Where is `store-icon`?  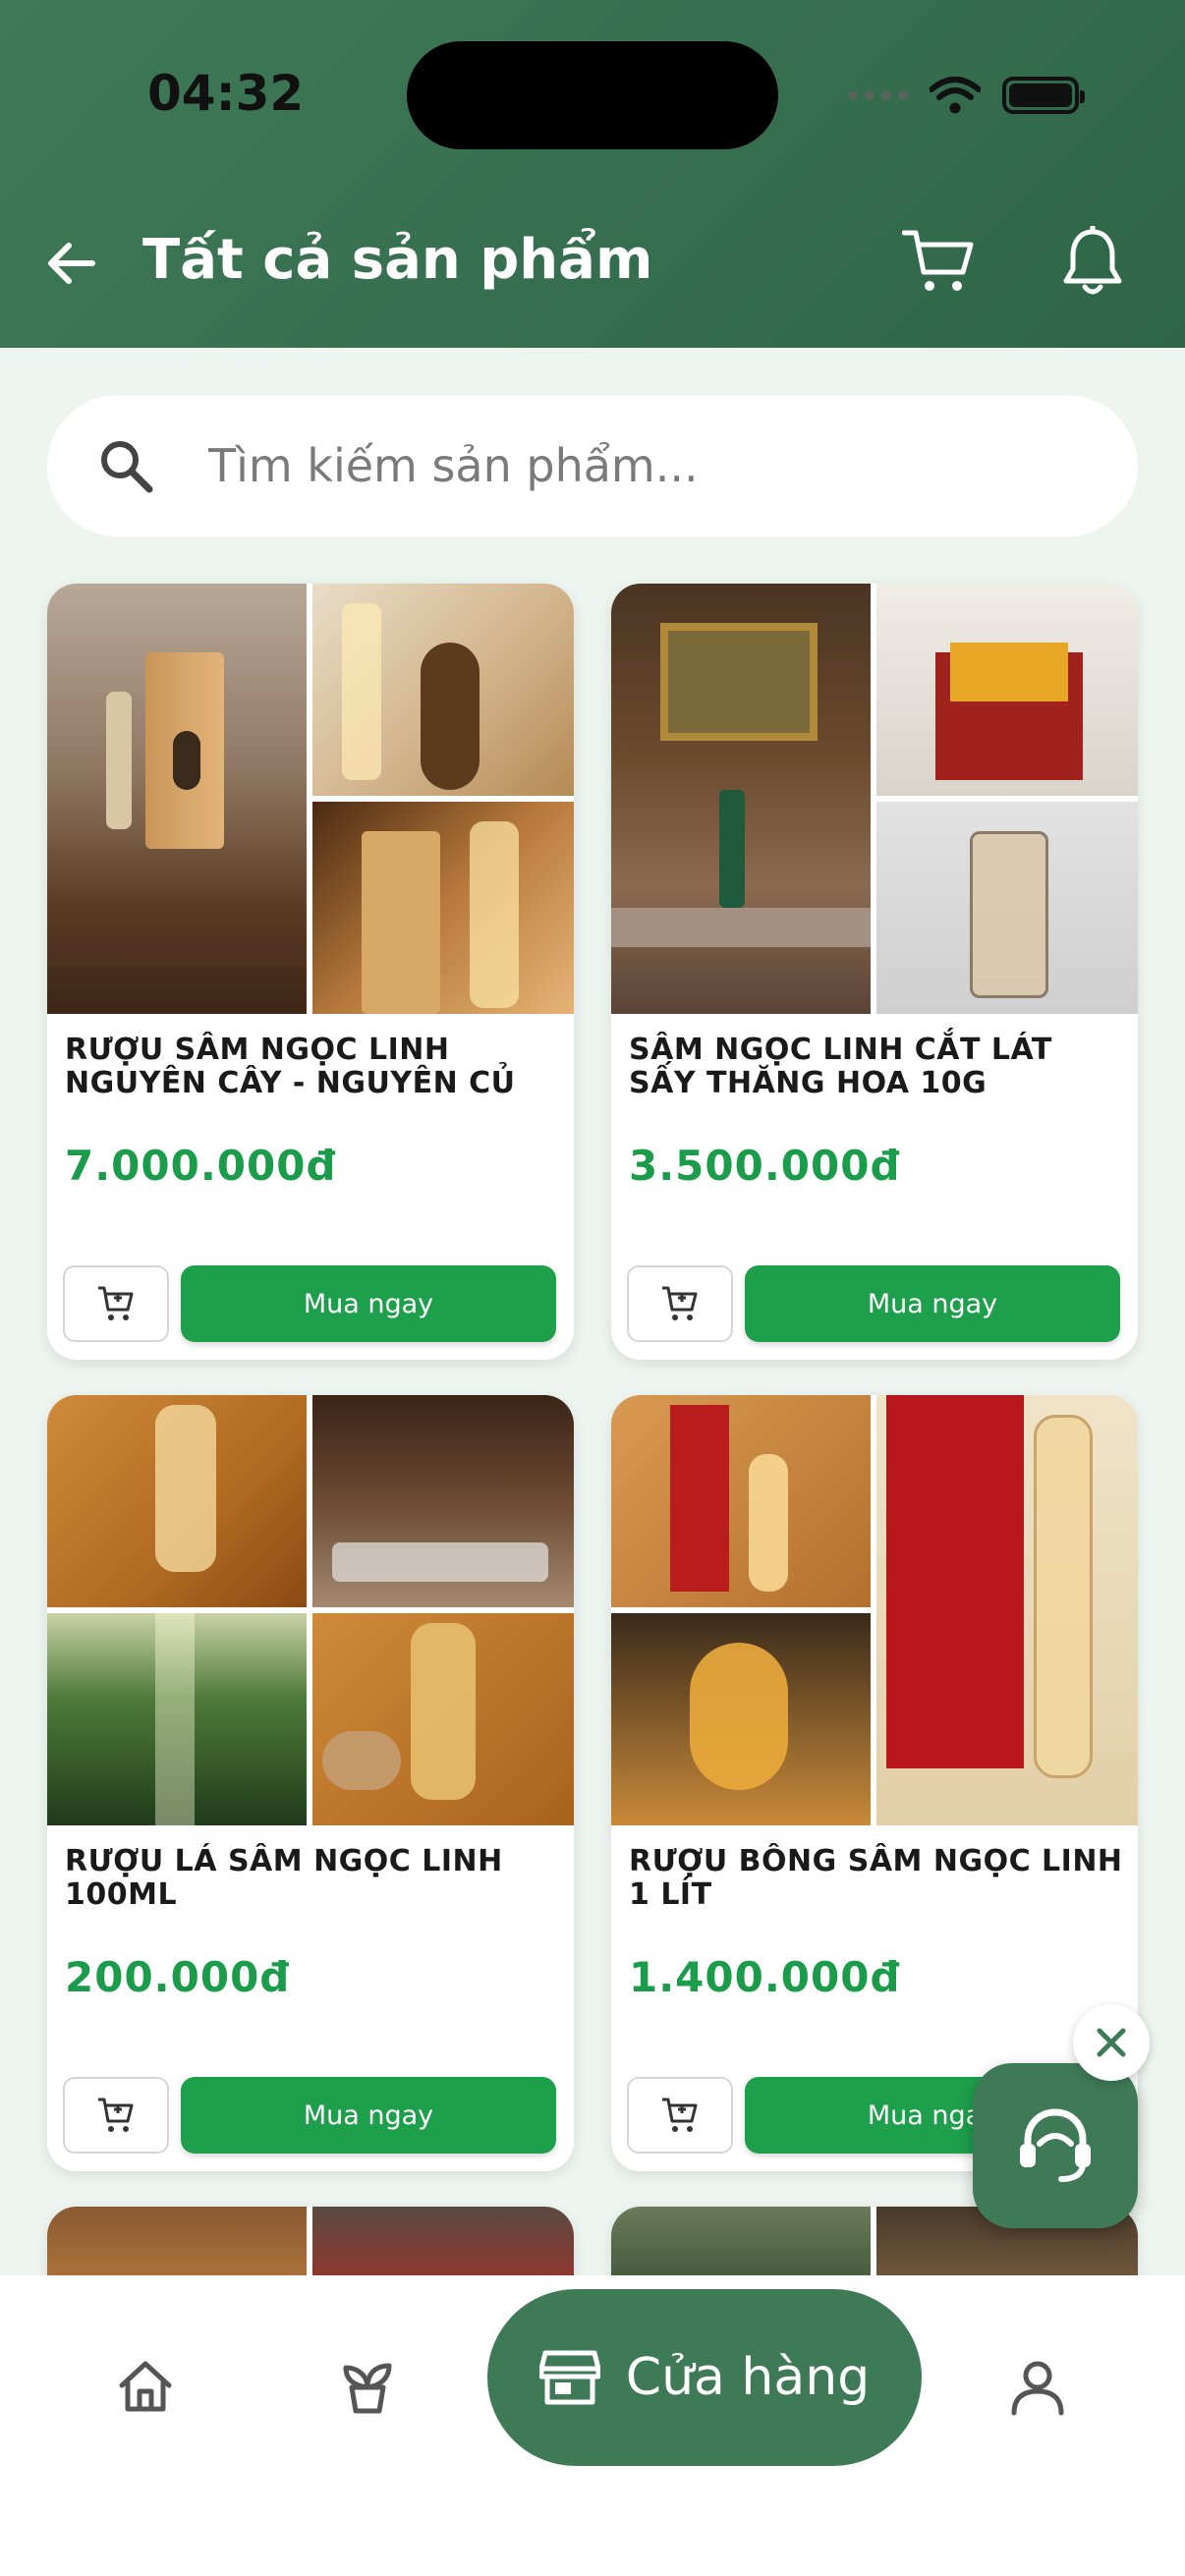 store-icon is located at coordinates (569, 2377).